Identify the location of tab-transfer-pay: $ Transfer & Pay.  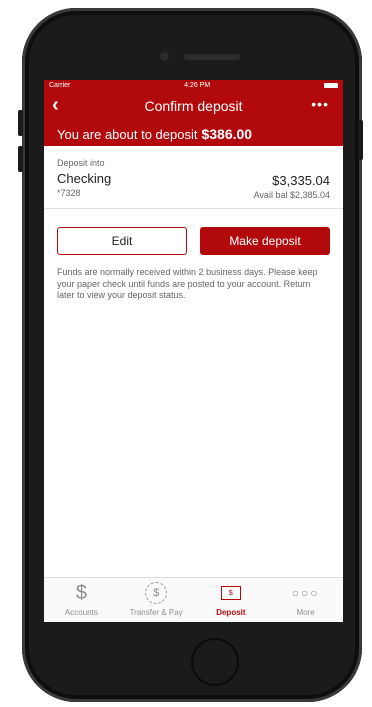
(156, 600).